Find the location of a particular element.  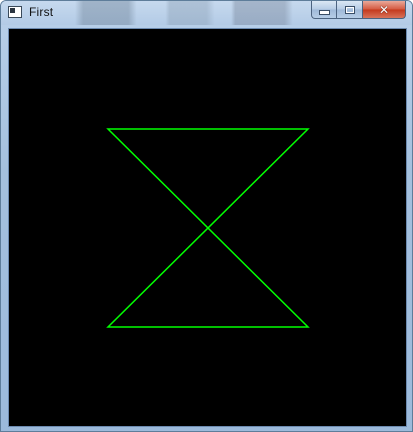

window-title: First is located at coordinates (41, 12).